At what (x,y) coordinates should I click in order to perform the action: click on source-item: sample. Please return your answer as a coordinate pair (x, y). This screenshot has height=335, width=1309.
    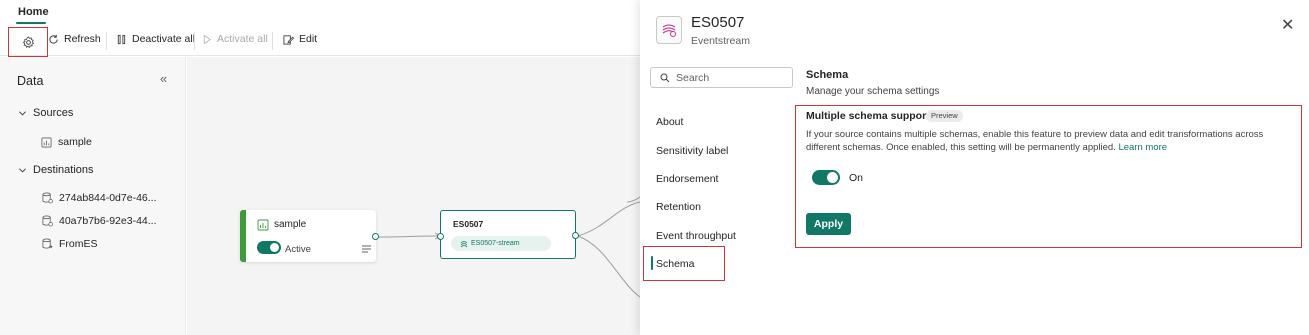
    Looking at the image, I should click on (66, 142).